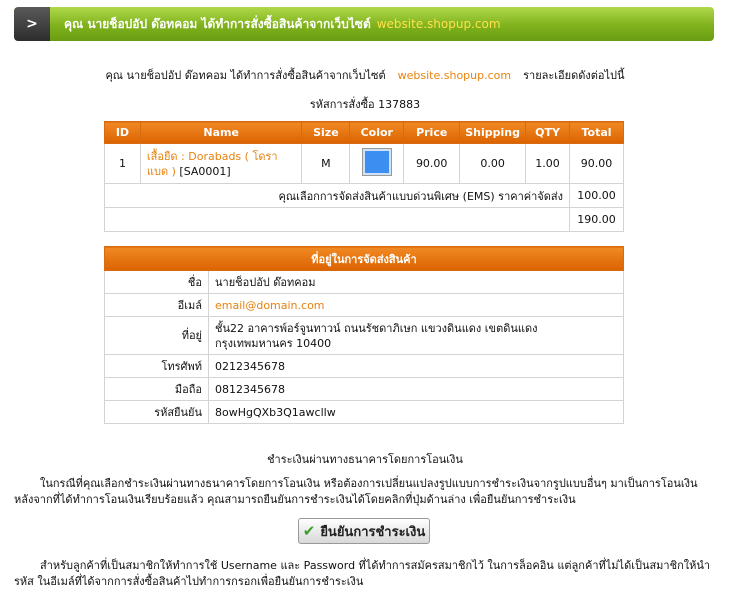  What do you see at coordinates (547, 163) in the screenshot?
I see `row-qty: 1.00` at bounding box center [547, 163].